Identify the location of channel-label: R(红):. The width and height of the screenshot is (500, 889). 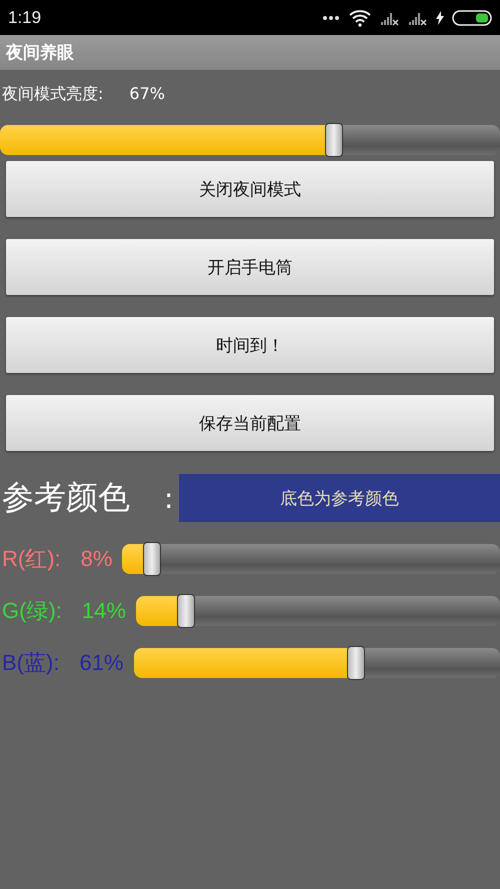
(31, 559).